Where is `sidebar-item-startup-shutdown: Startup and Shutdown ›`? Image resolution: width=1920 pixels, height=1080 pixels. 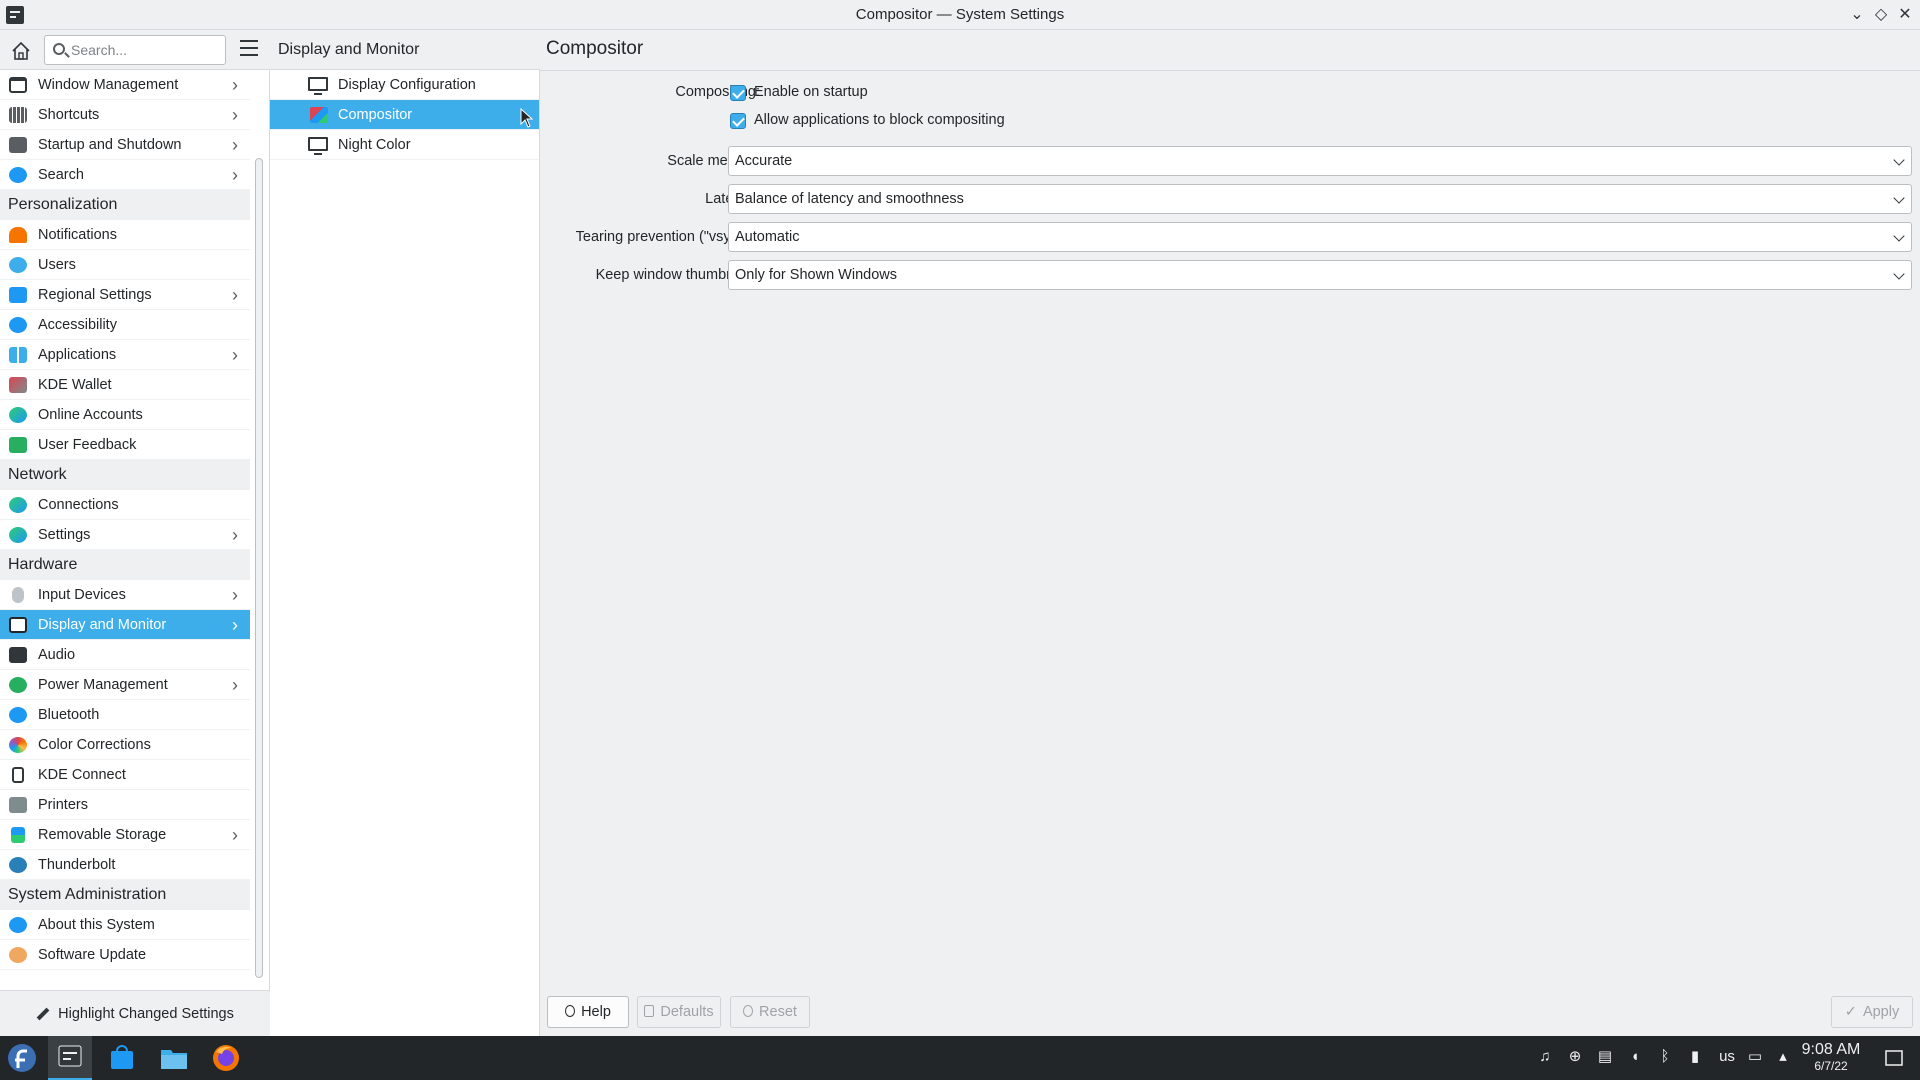
sidebar-item-startup-shutdown: Startup and Shutdown › is located at coordinates (125, 145).